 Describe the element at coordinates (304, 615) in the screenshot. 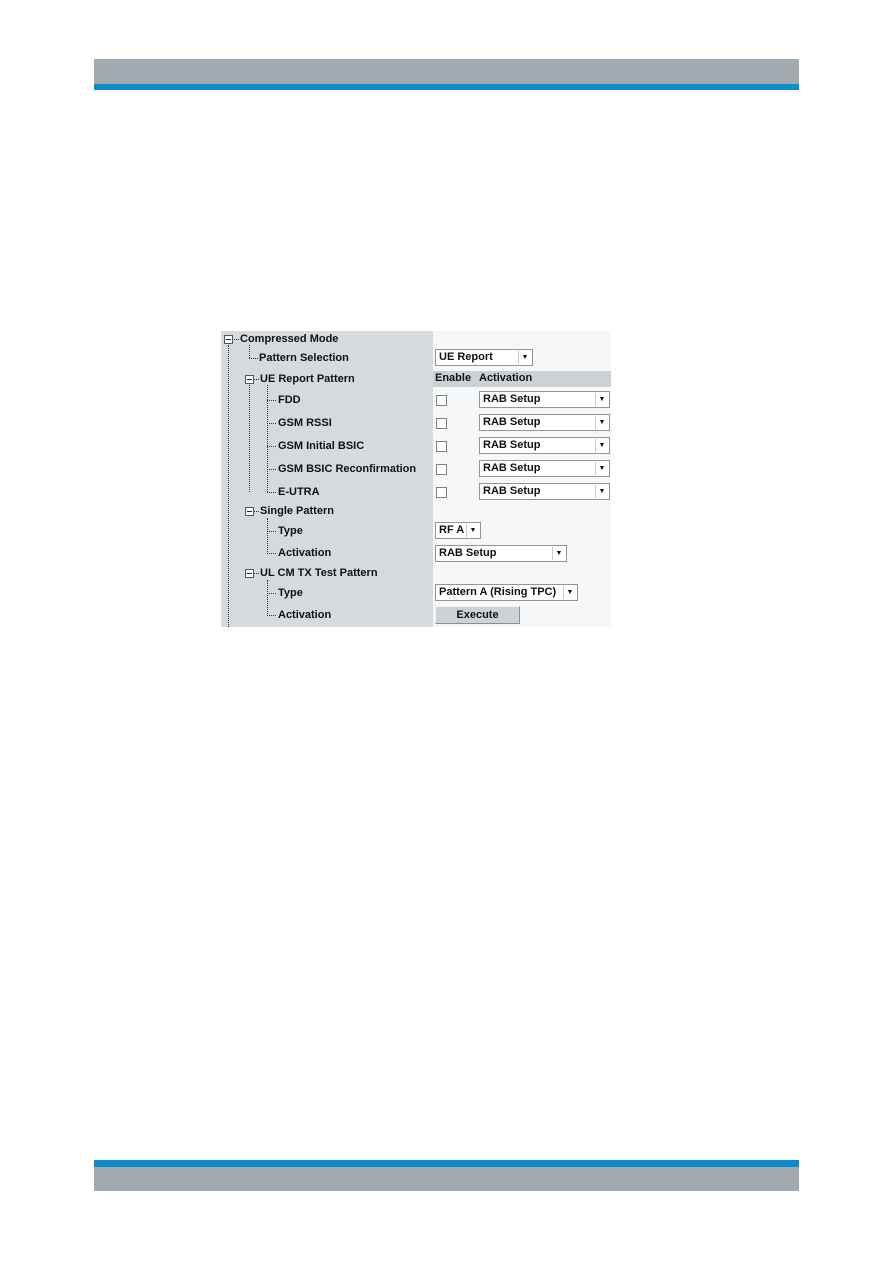

I see `tree-node-ul-activation: Activation` at that location.